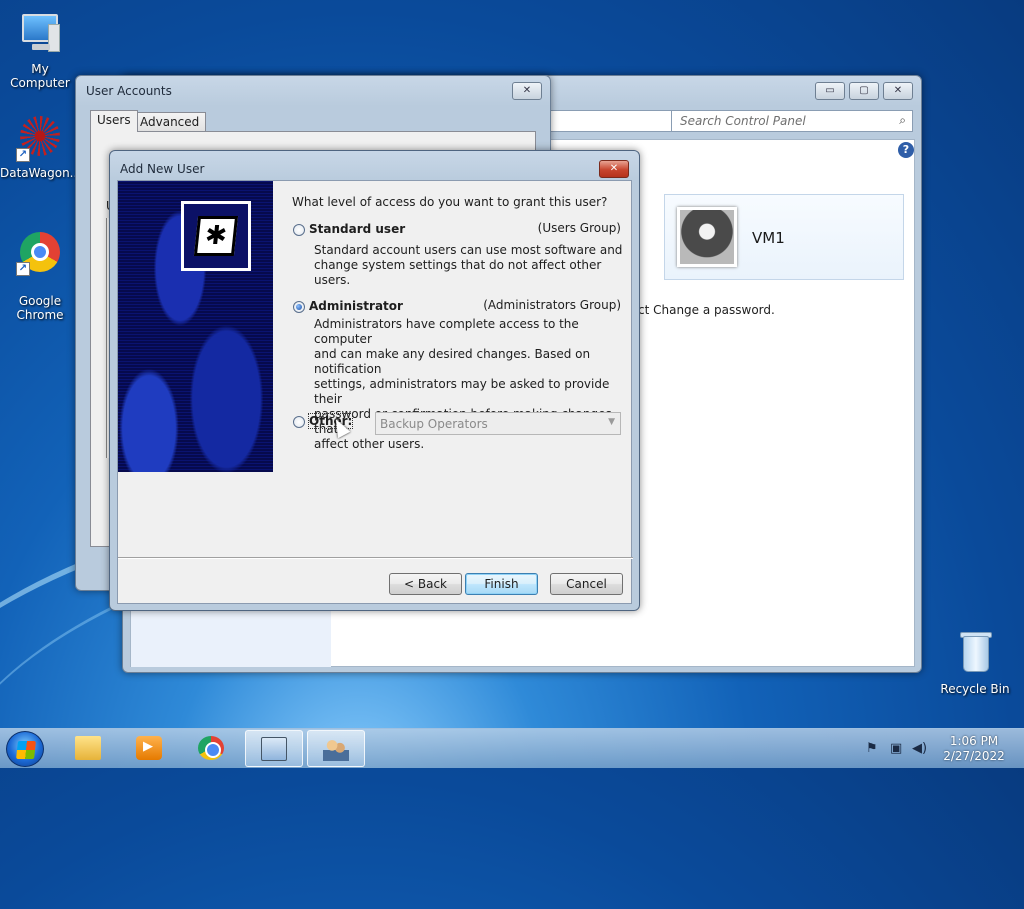 The image size is (1024, 909). I want to click on users-icon, so click(336, 749).